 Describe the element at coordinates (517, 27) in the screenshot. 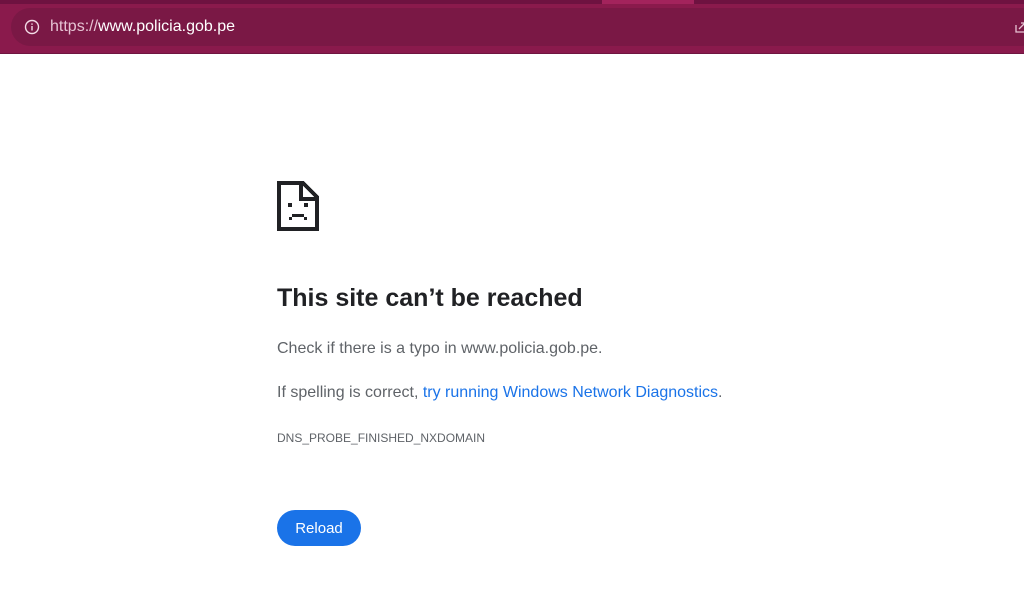

I see `address-bar: https://www.policia.gob.pe` at that location.